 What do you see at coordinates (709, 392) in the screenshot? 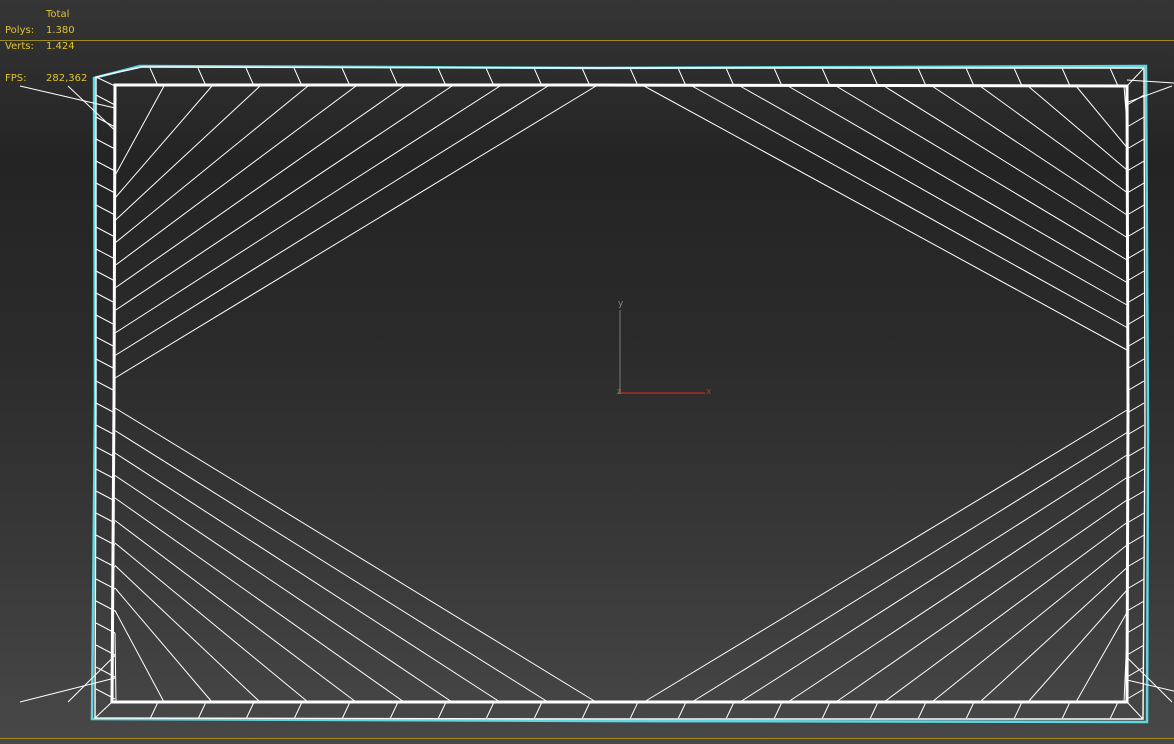
I see `x-axis-label: x` at bounding box center [709, 392].